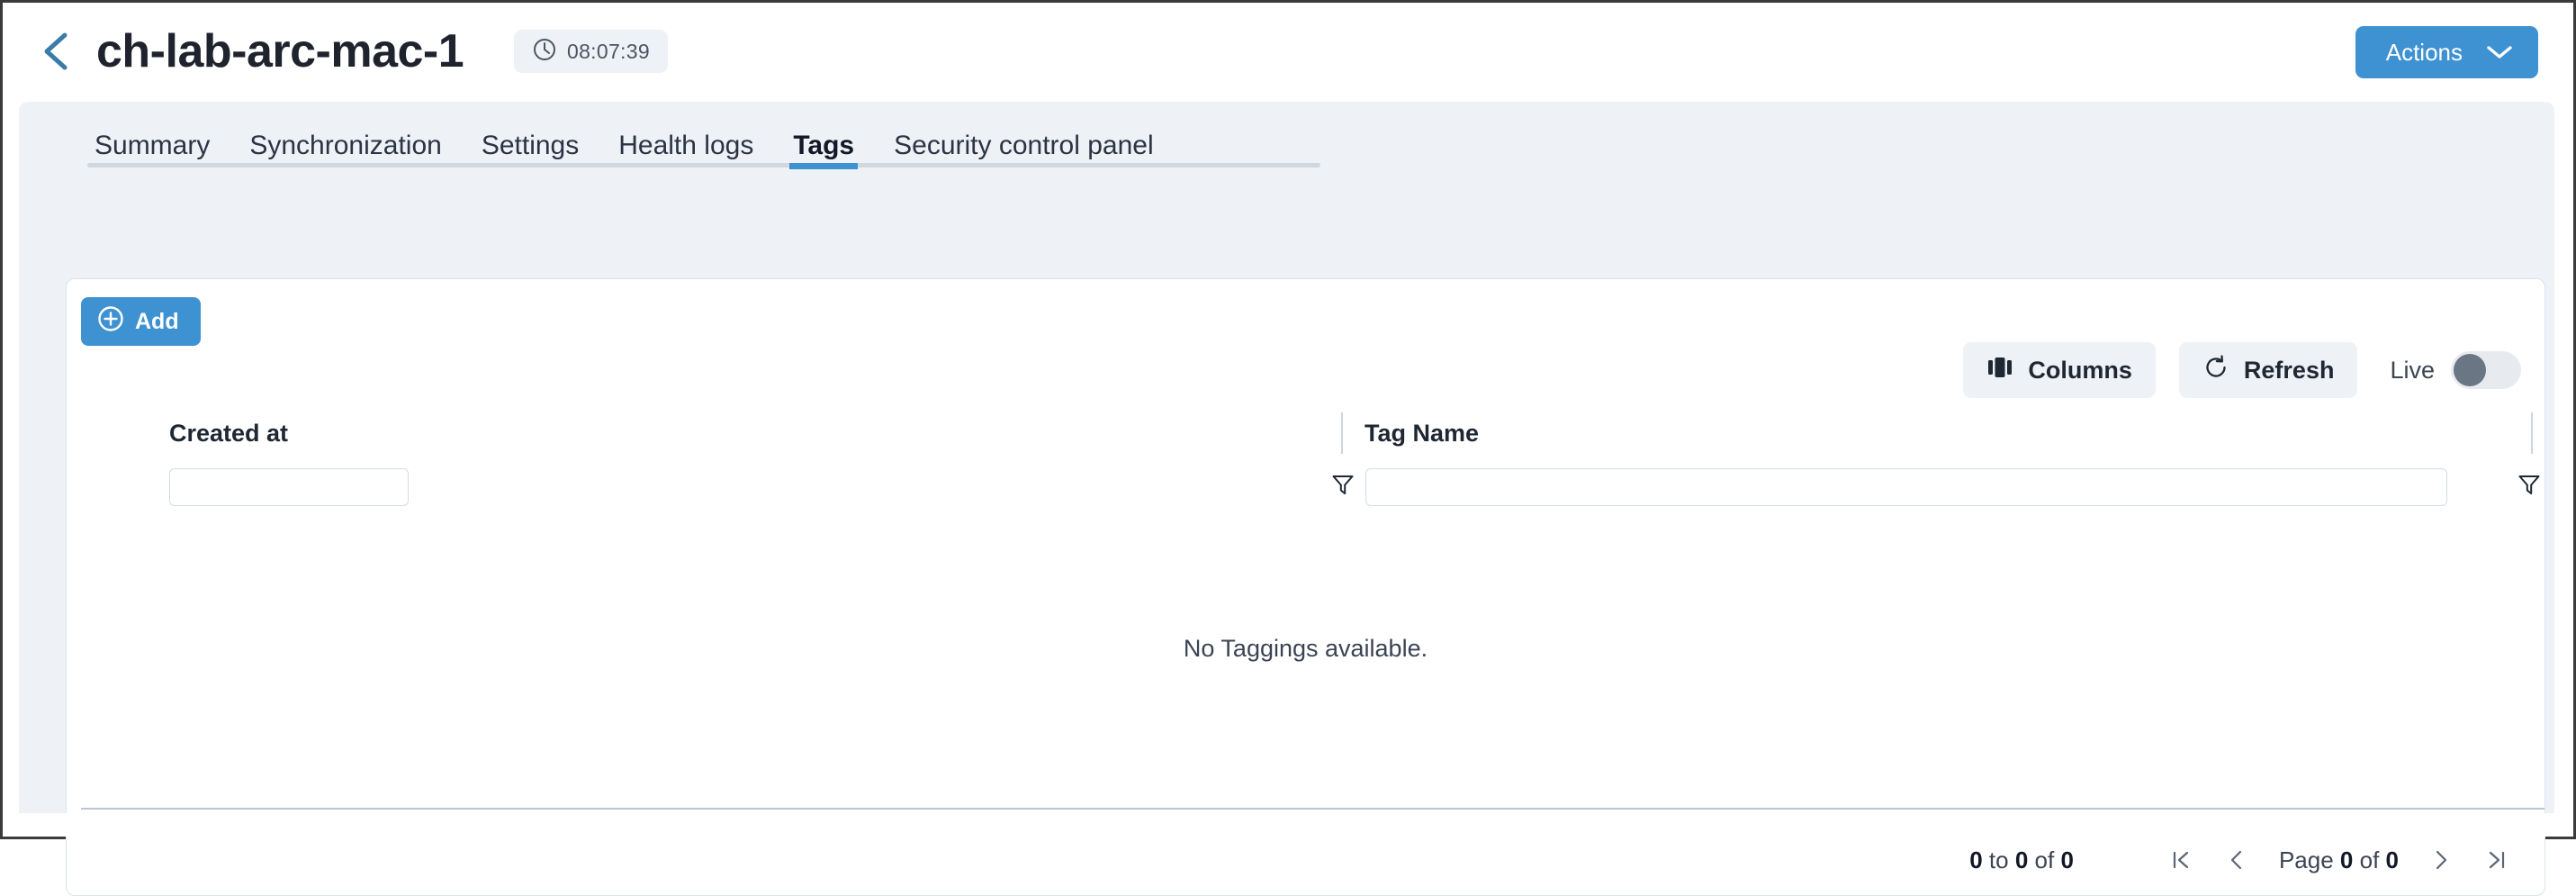 The height and width of the screenshot is (896, 2576). I want to click on live-toggle-label: Live, so click(2412, 370).